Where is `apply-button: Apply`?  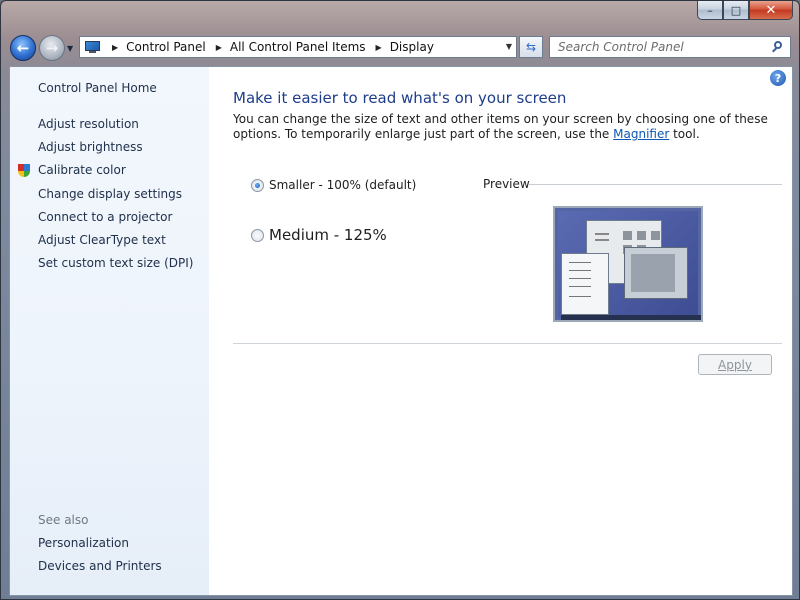 apply-button: Apply is located at coordinates (735, 364).